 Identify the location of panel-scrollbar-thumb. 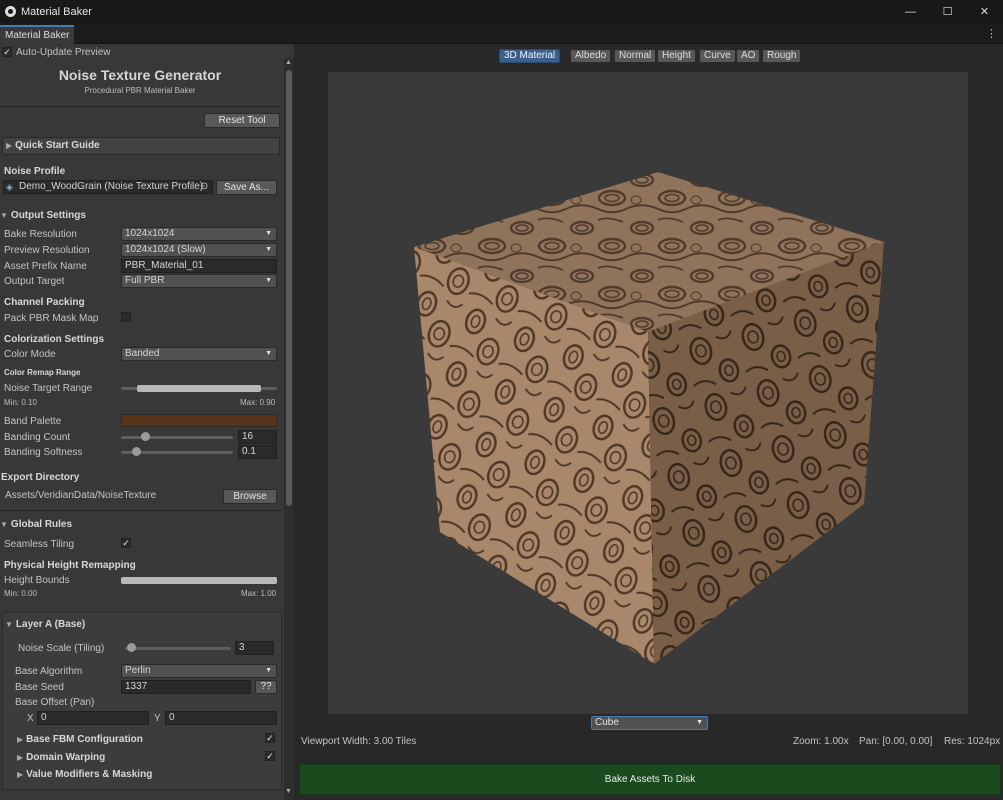
(289, 288).